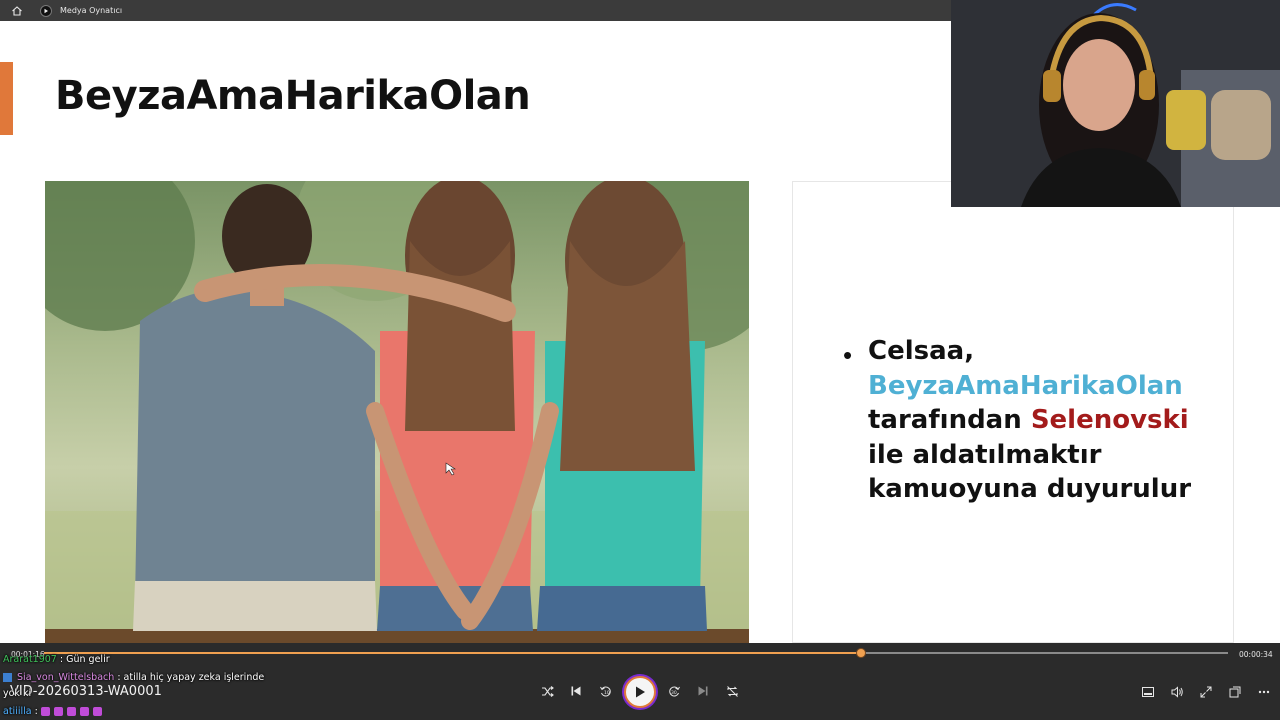  I want to click on svg-text: 30, so click(674, 693).